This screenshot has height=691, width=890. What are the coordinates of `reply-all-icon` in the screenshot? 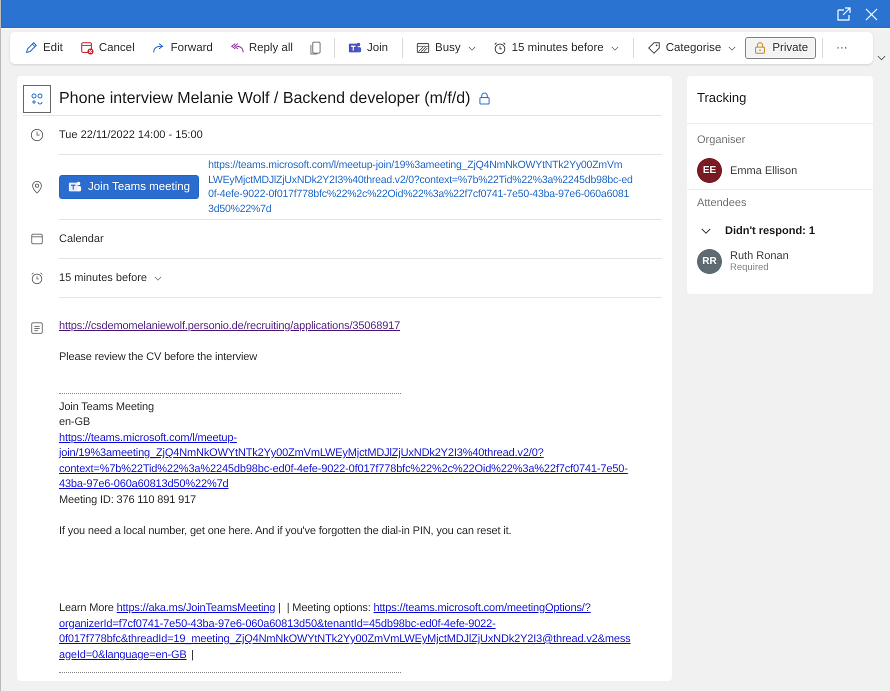 It's located at (237, 48).